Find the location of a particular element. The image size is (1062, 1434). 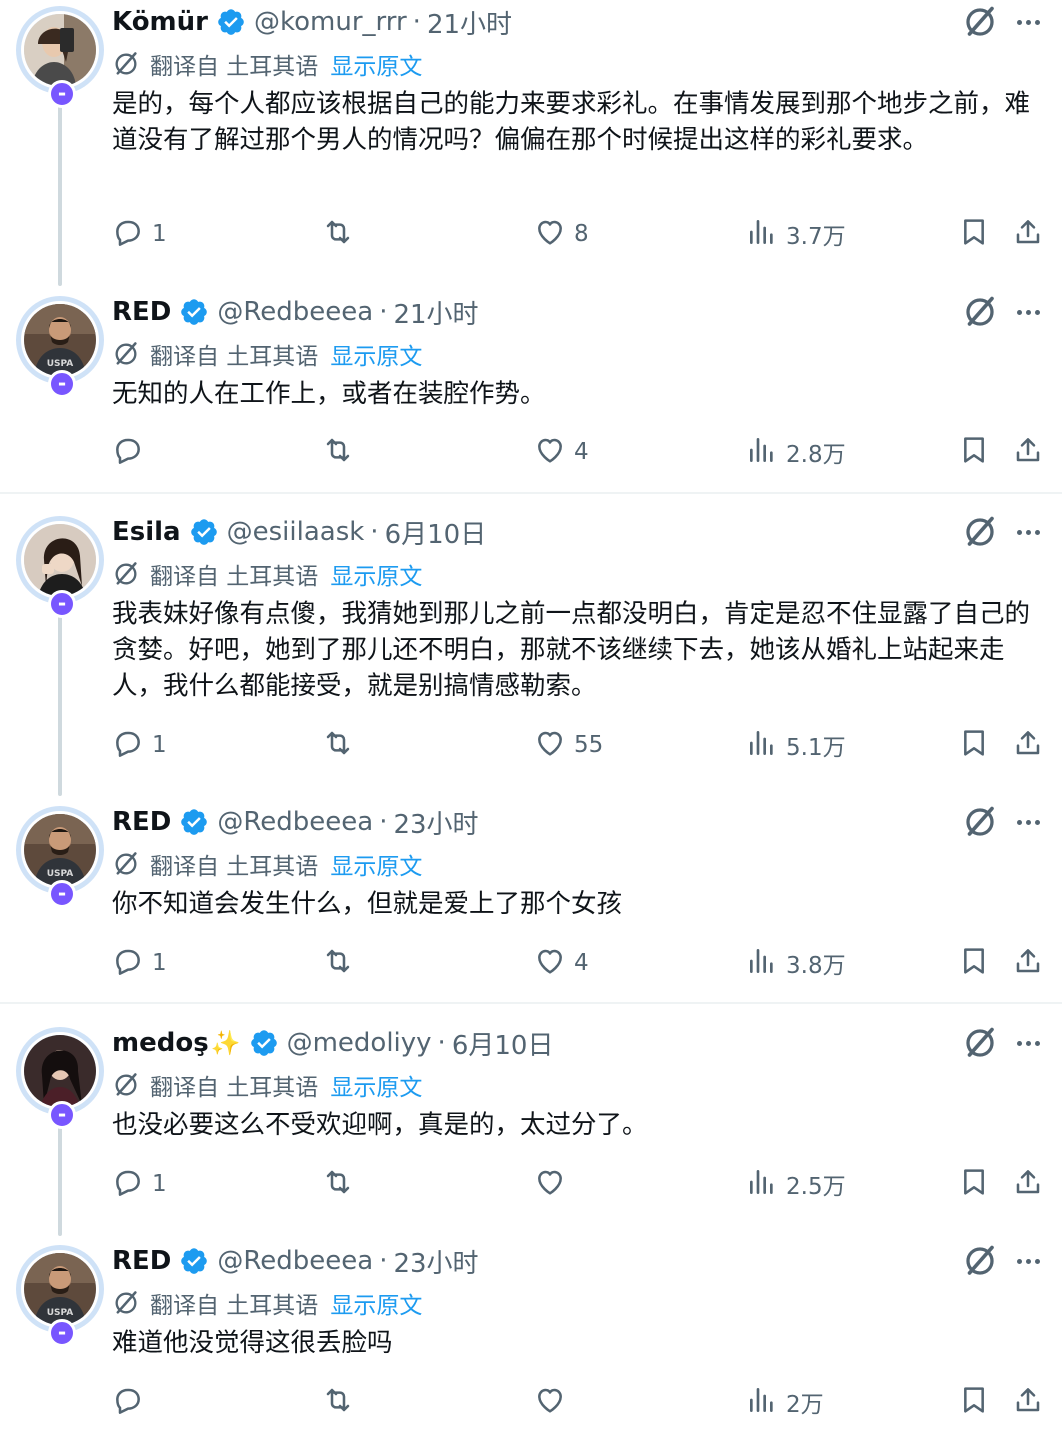

like-button: 8 is located at coordinates (561, 234).